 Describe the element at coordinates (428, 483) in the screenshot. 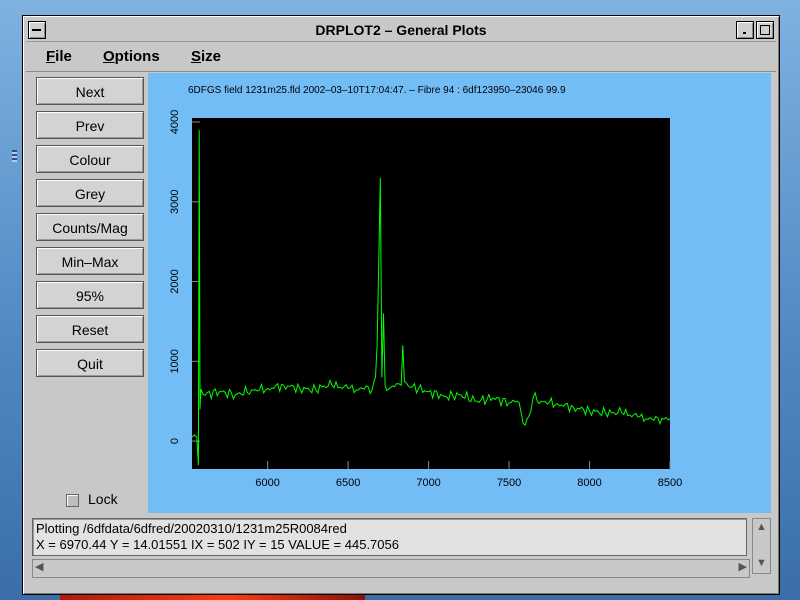

I see `x-tick-label: 7000` at that location.